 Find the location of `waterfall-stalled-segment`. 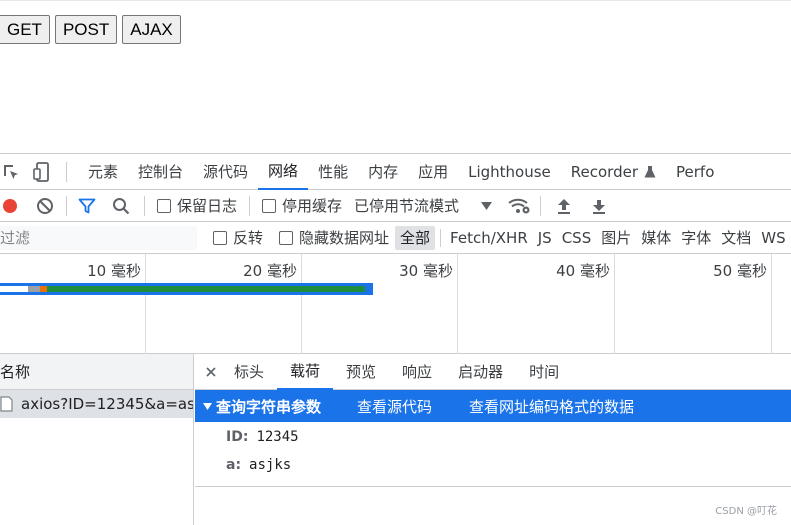

waterfall-stalled-segment is located at coordinates (34, 289).